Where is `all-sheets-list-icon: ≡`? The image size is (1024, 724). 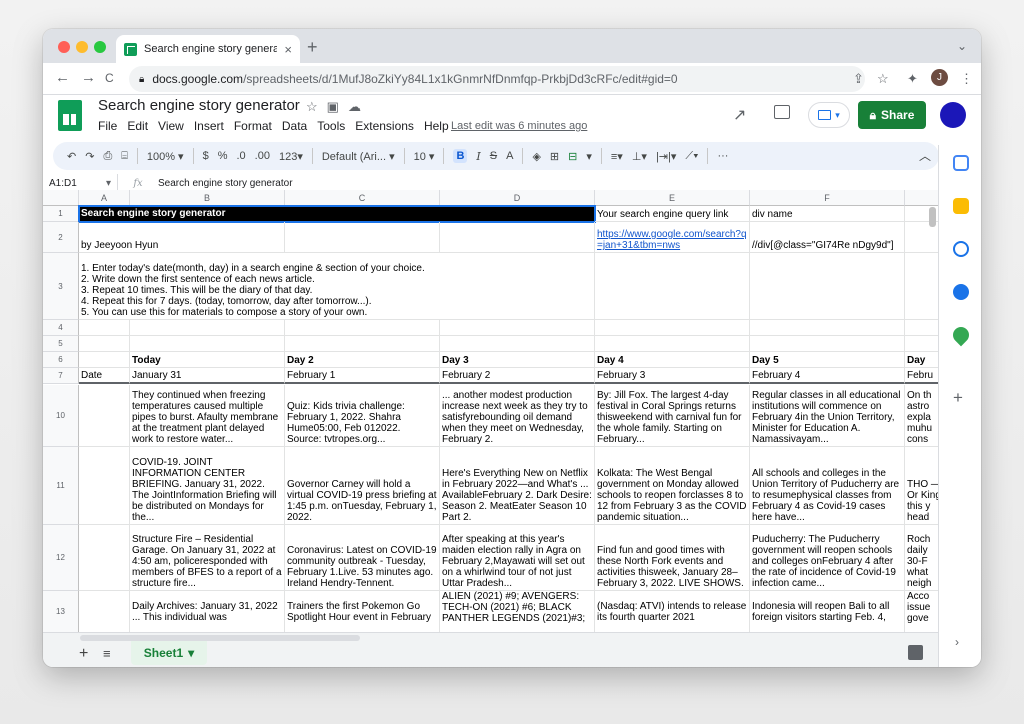 all-sheets-list-icon: ≡ is located at coordinates (107, 653).